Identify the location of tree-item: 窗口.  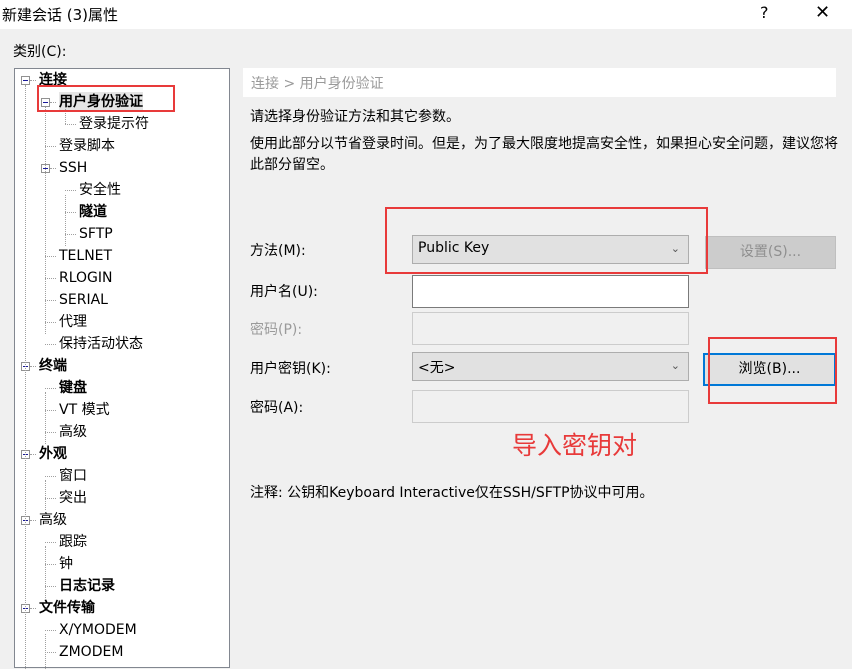
(73, 476).